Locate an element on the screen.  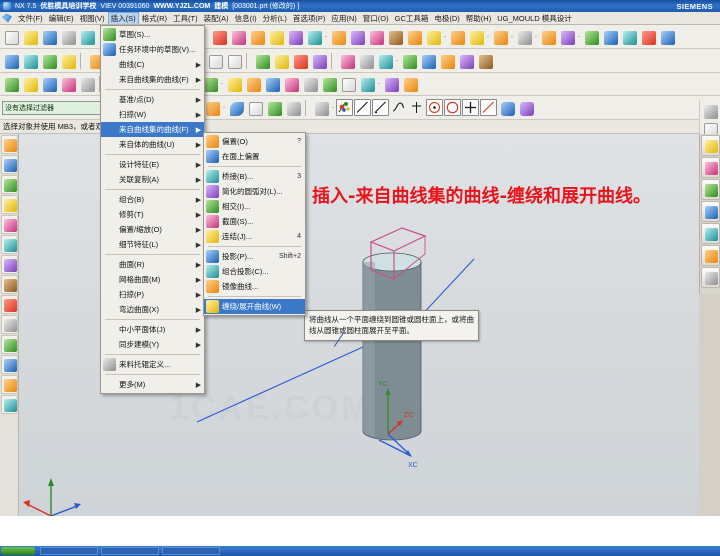
tool-workpiece is located at coordinates (87, 84).